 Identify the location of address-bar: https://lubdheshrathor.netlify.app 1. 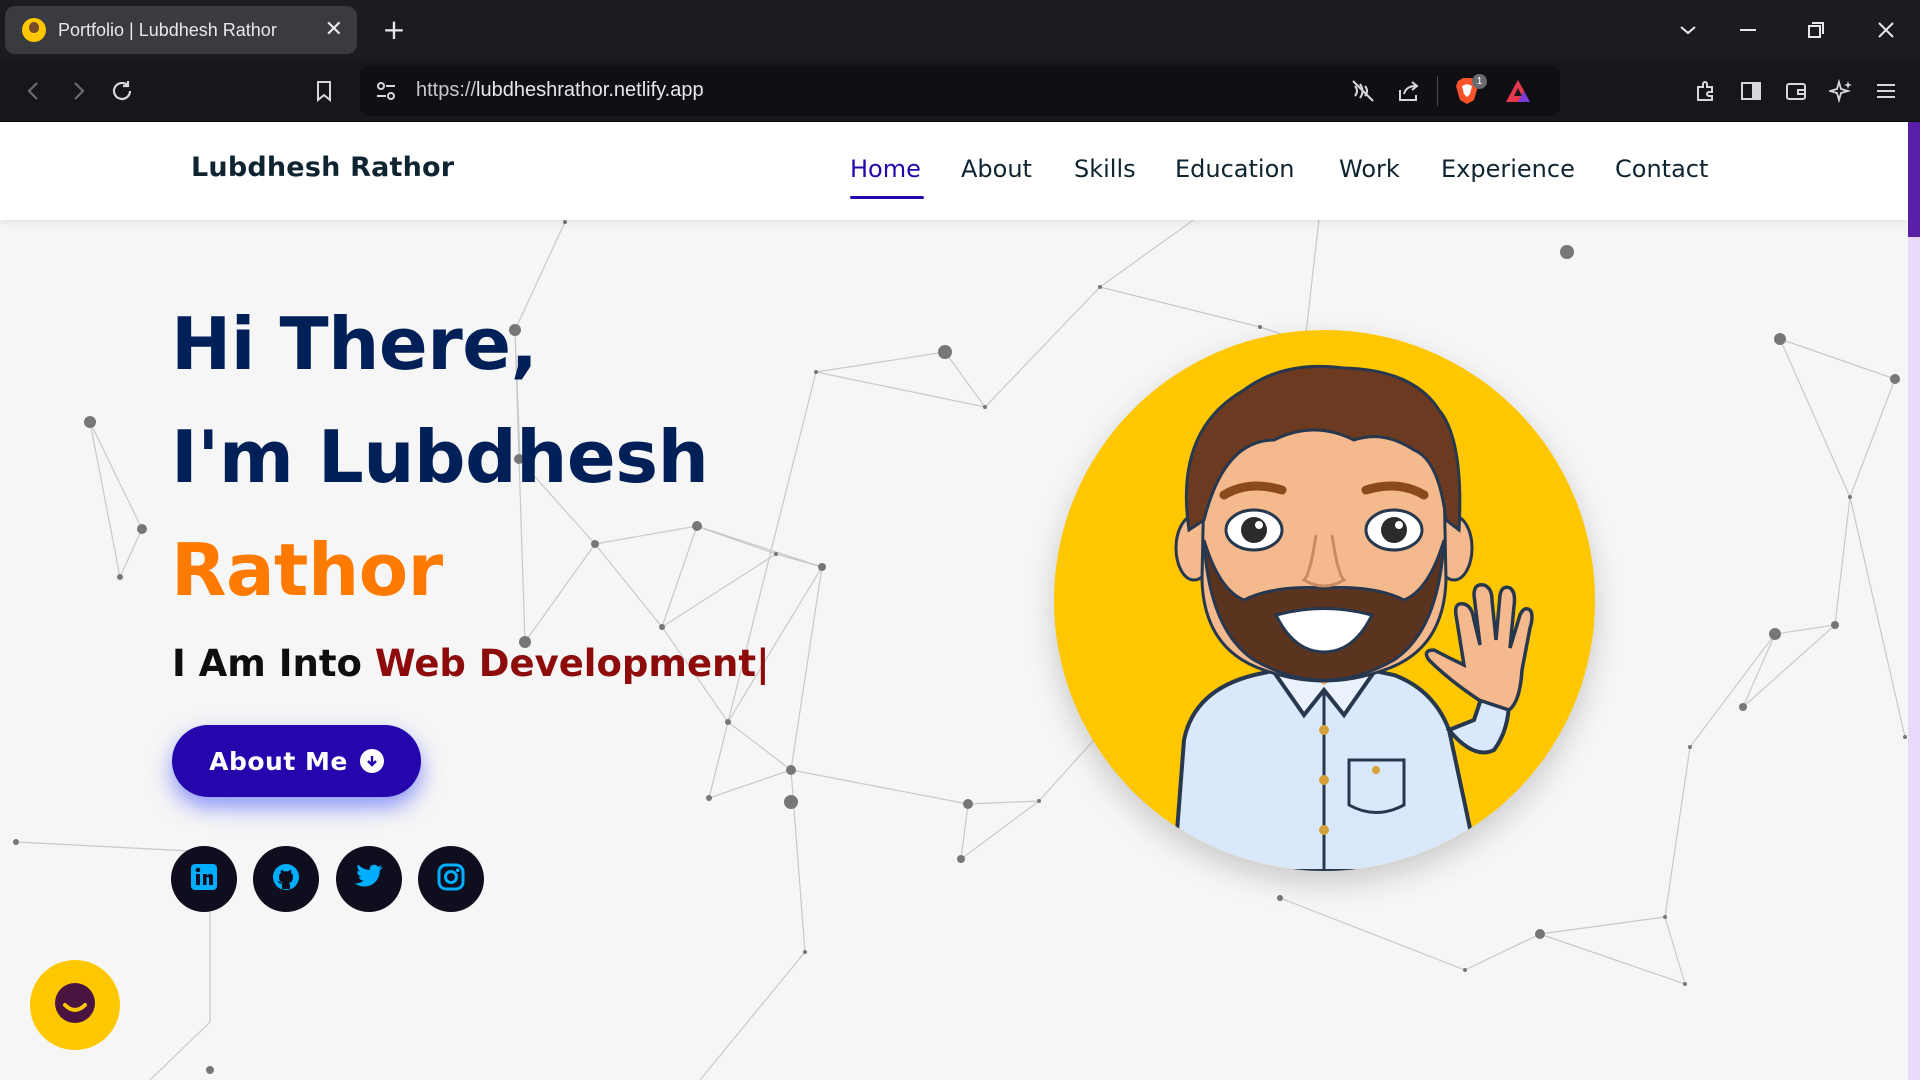
(960, 91).